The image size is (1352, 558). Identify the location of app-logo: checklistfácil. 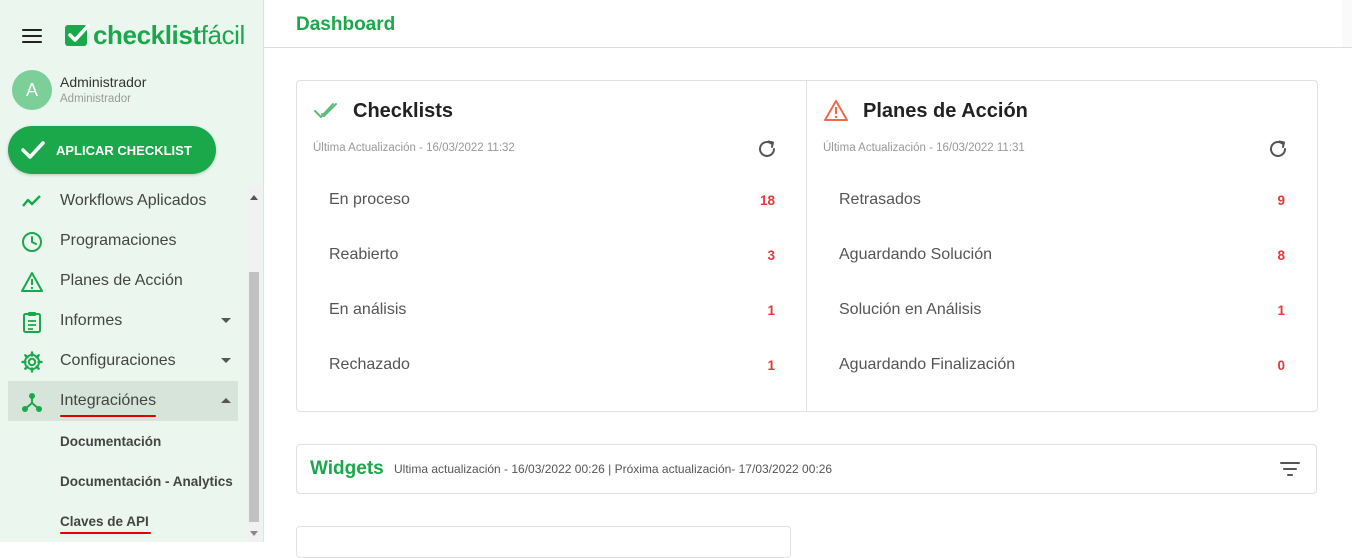
(154, 35).